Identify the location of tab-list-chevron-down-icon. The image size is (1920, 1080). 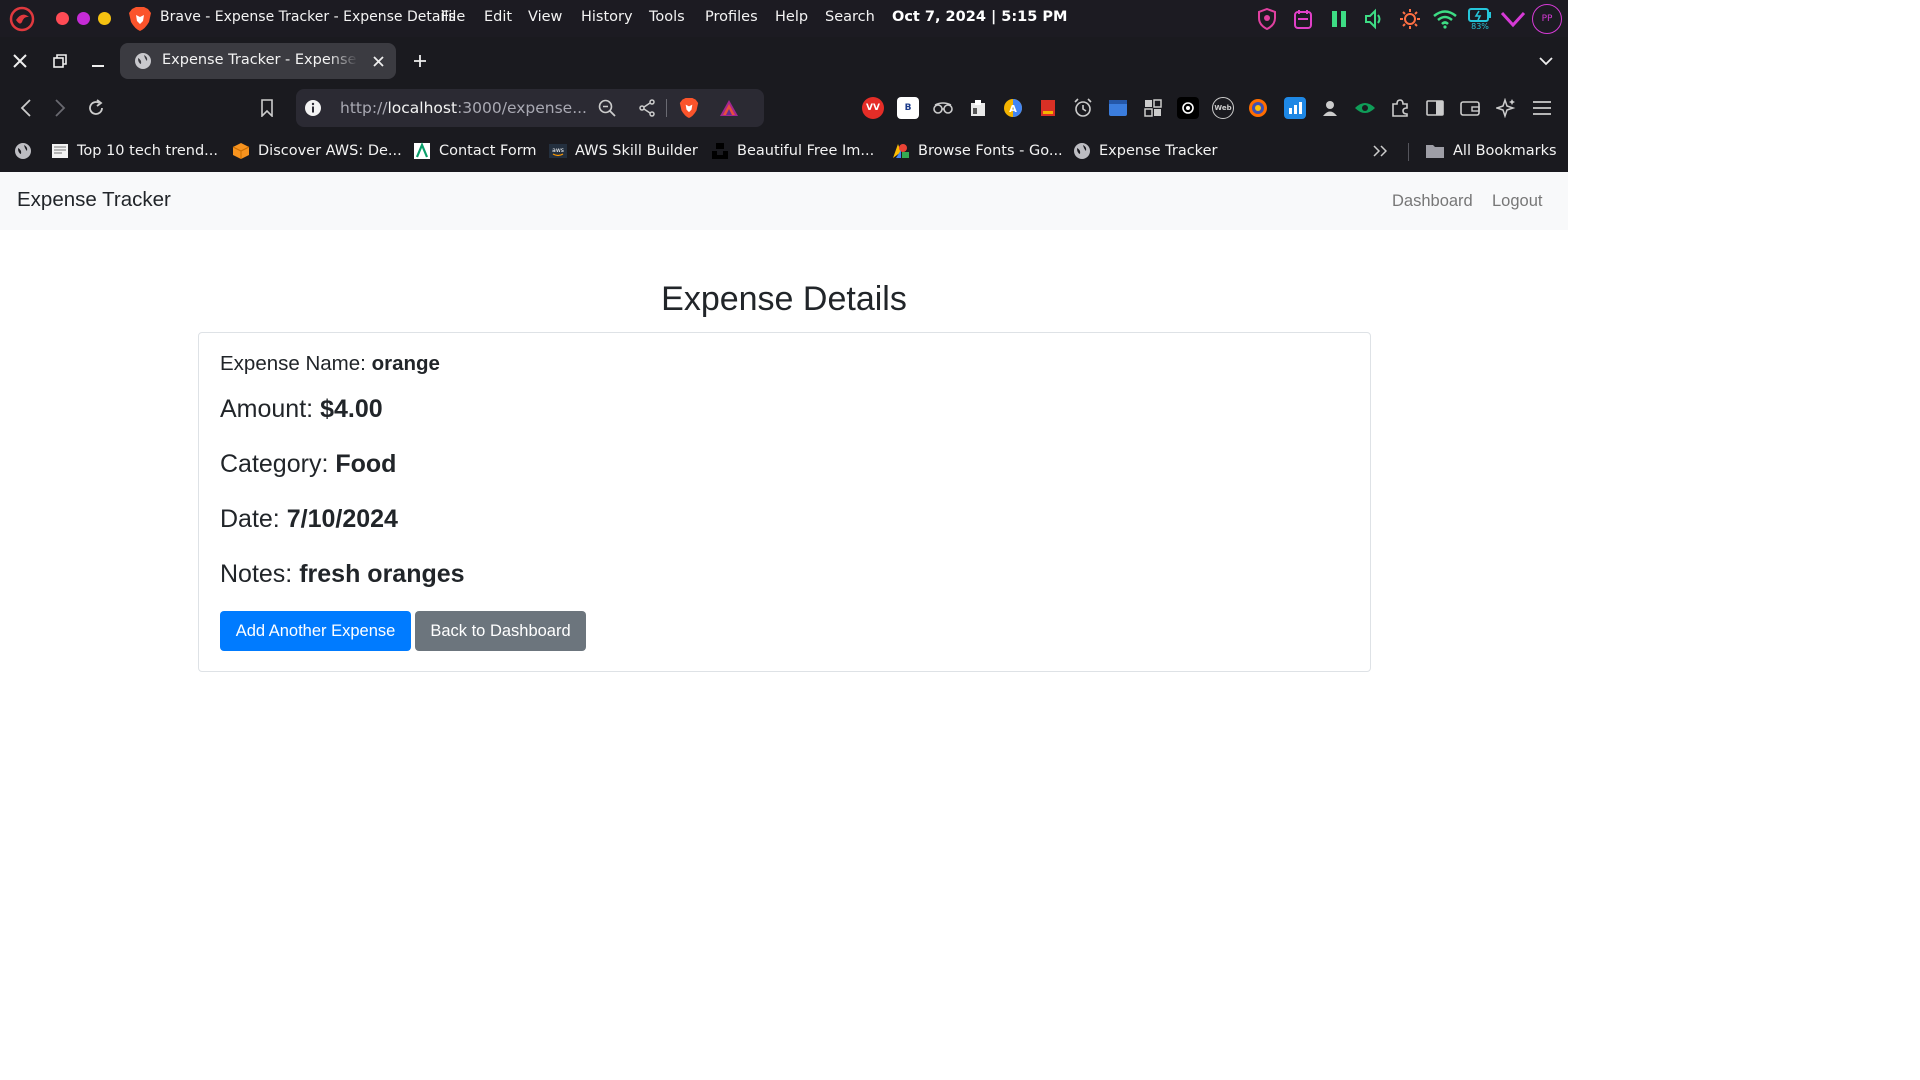
(1546, 61).